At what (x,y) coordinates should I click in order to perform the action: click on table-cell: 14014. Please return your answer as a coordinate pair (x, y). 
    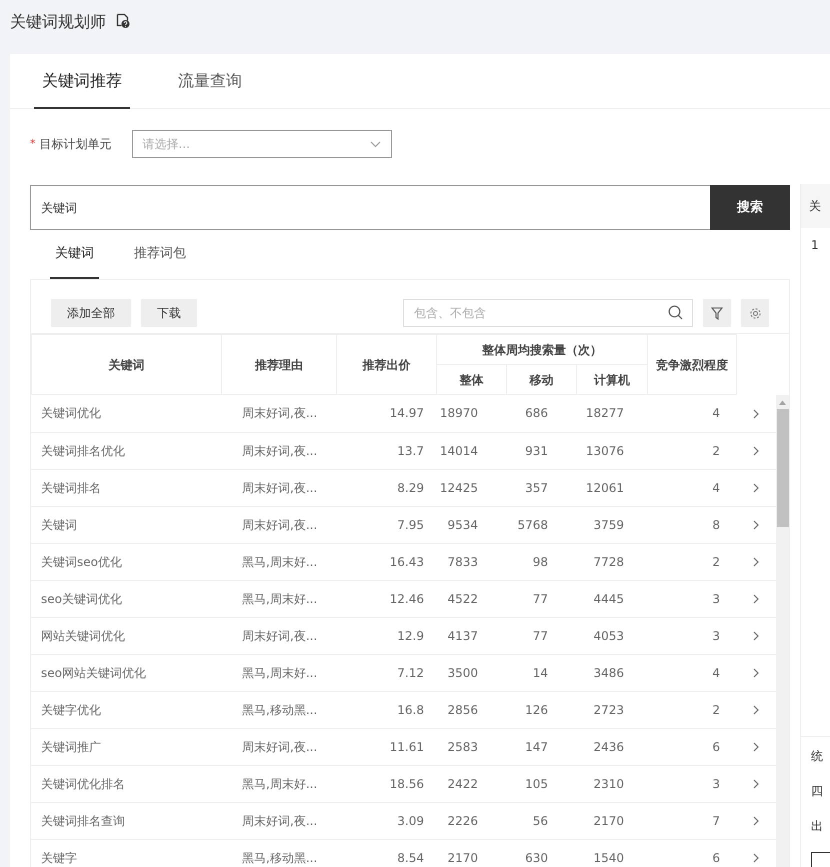
    Looking at the image, I should click on (471, 450).